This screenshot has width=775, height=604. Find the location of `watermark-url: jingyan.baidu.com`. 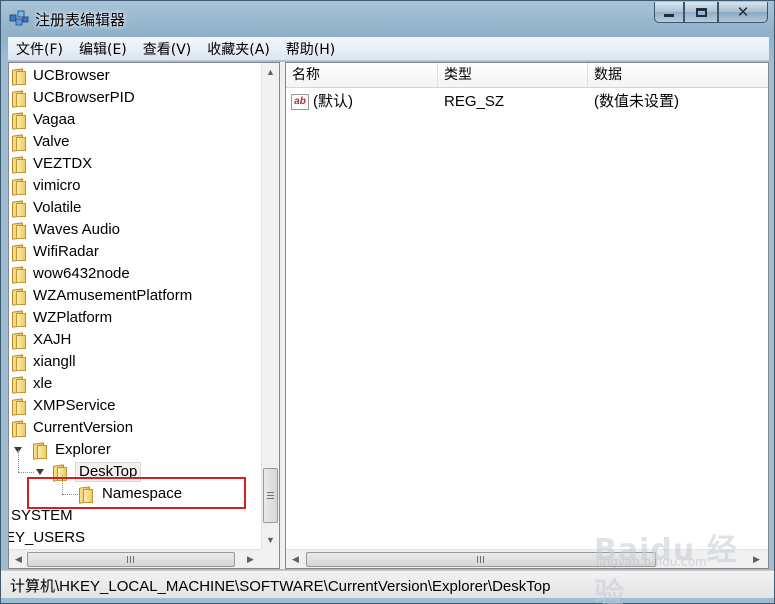

watermark-url: jingyan.baidu.com is located at coordinates (651, 562).